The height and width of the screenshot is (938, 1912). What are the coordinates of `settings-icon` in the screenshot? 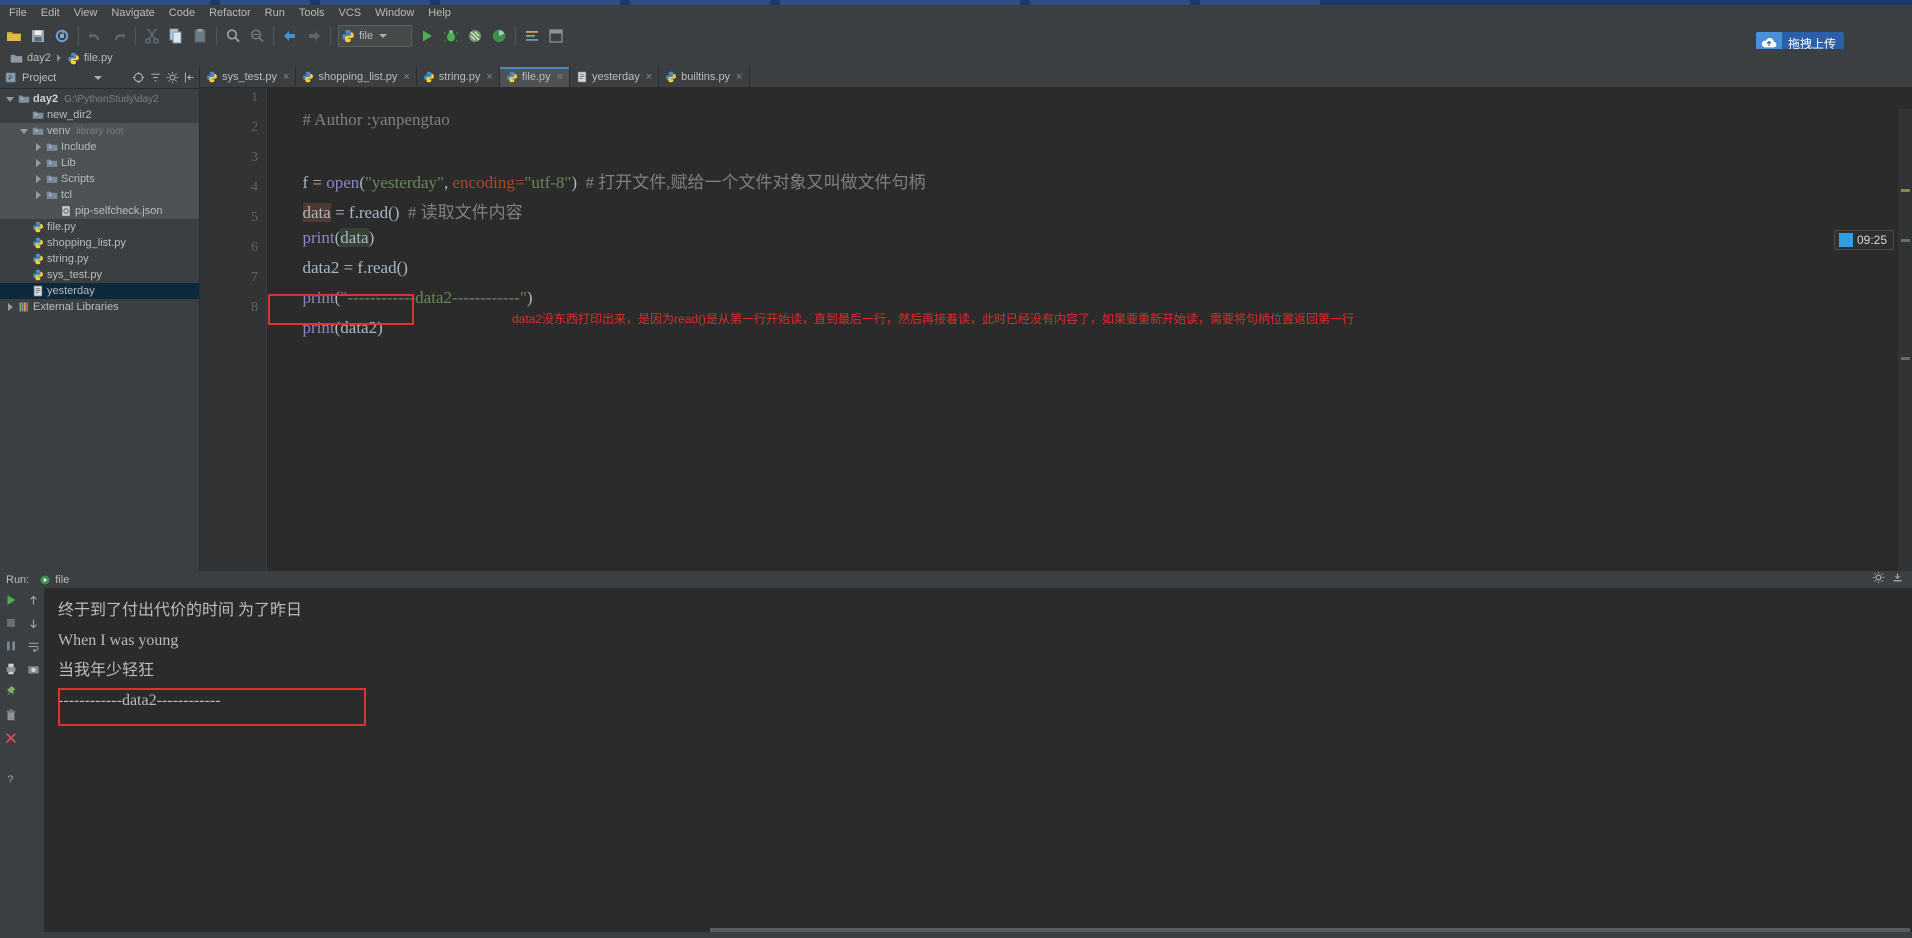 It's located at (532, 36).